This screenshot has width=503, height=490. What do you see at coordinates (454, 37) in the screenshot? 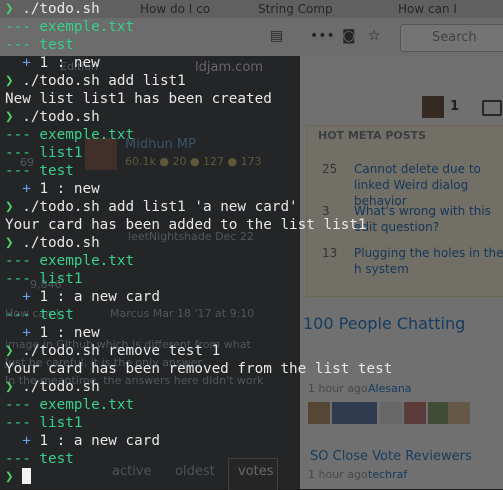
I see `browser-search-placeholder: Search` at bounding box center [454, 37].